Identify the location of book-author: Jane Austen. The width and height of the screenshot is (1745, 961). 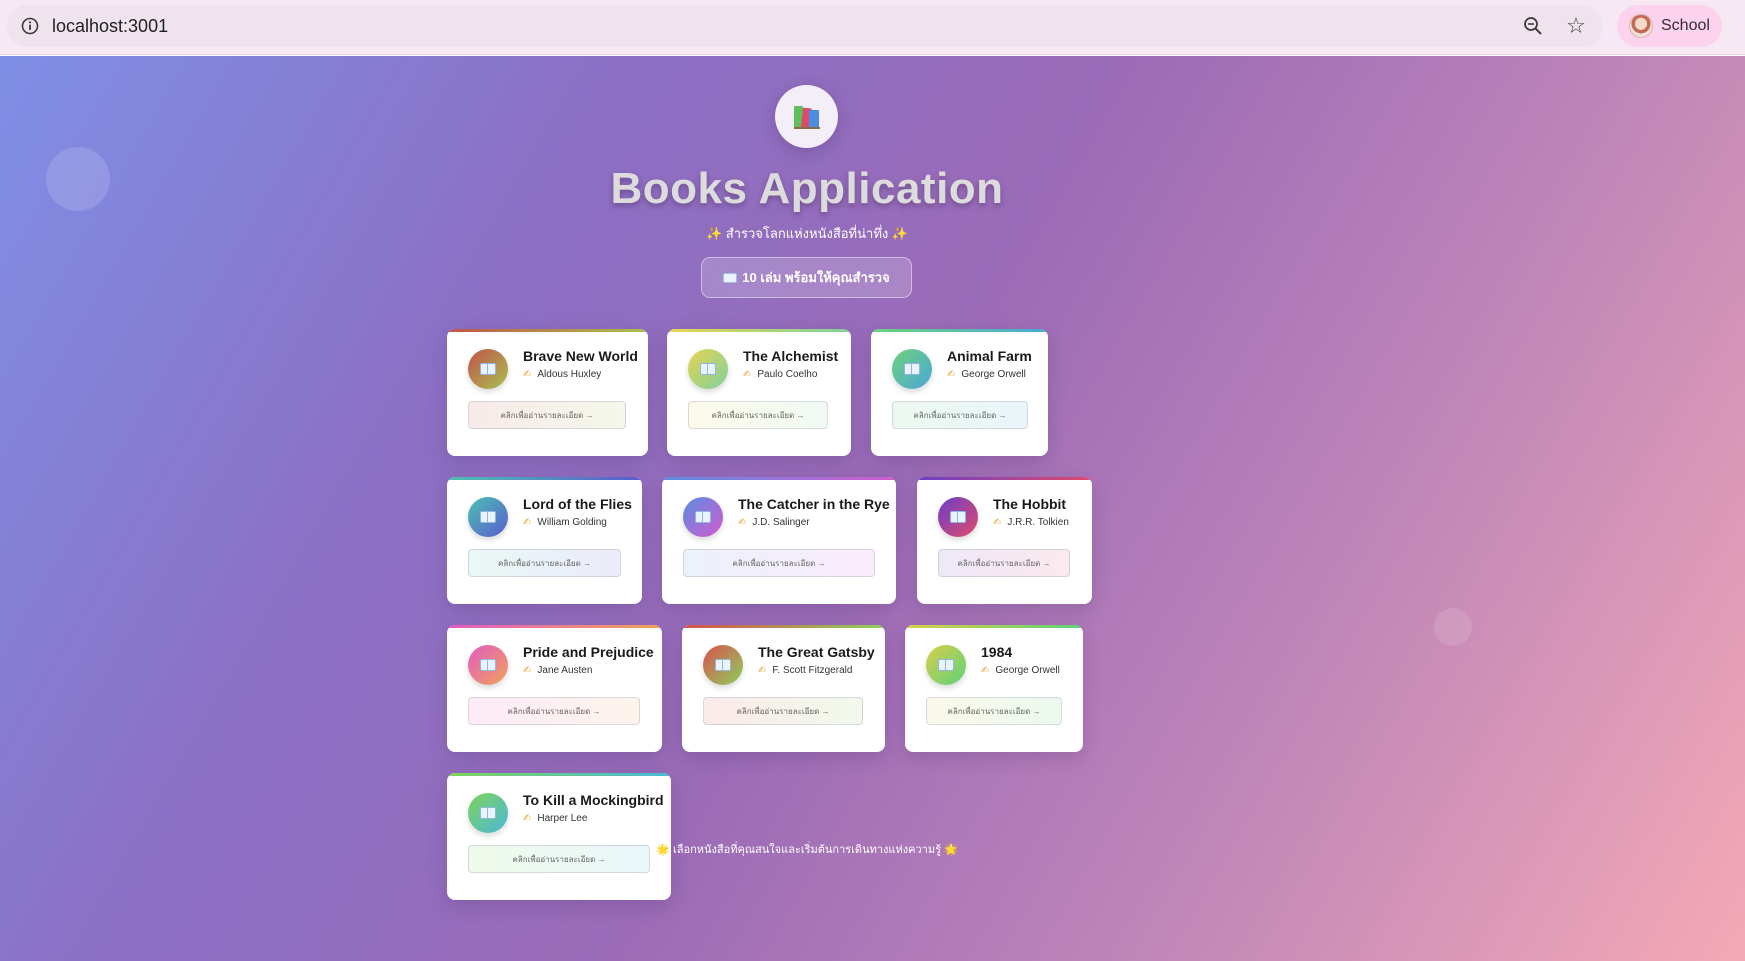
(565, 670).